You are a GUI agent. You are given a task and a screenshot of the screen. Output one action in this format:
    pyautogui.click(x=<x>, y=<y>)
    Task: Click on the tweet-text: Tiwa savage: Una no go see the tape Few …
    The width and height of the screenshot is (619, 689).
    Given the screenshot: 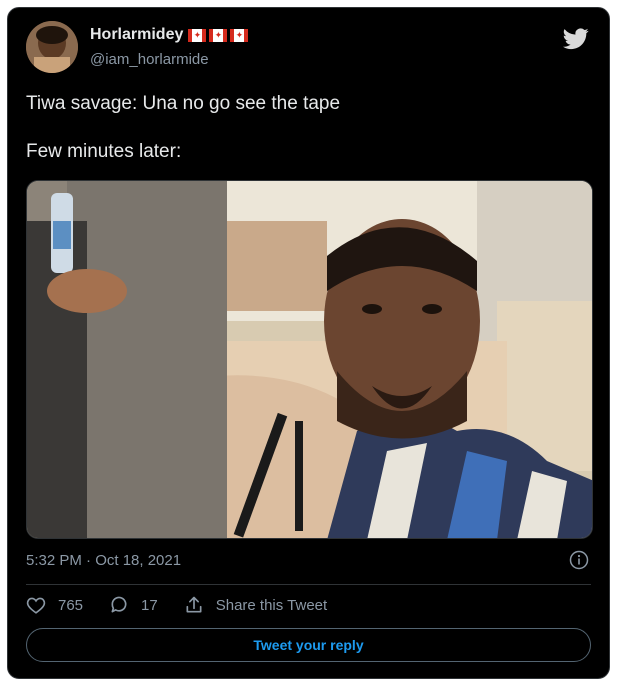 What is the action you would take?
    pyautogui.click(x=183, y=127)
    